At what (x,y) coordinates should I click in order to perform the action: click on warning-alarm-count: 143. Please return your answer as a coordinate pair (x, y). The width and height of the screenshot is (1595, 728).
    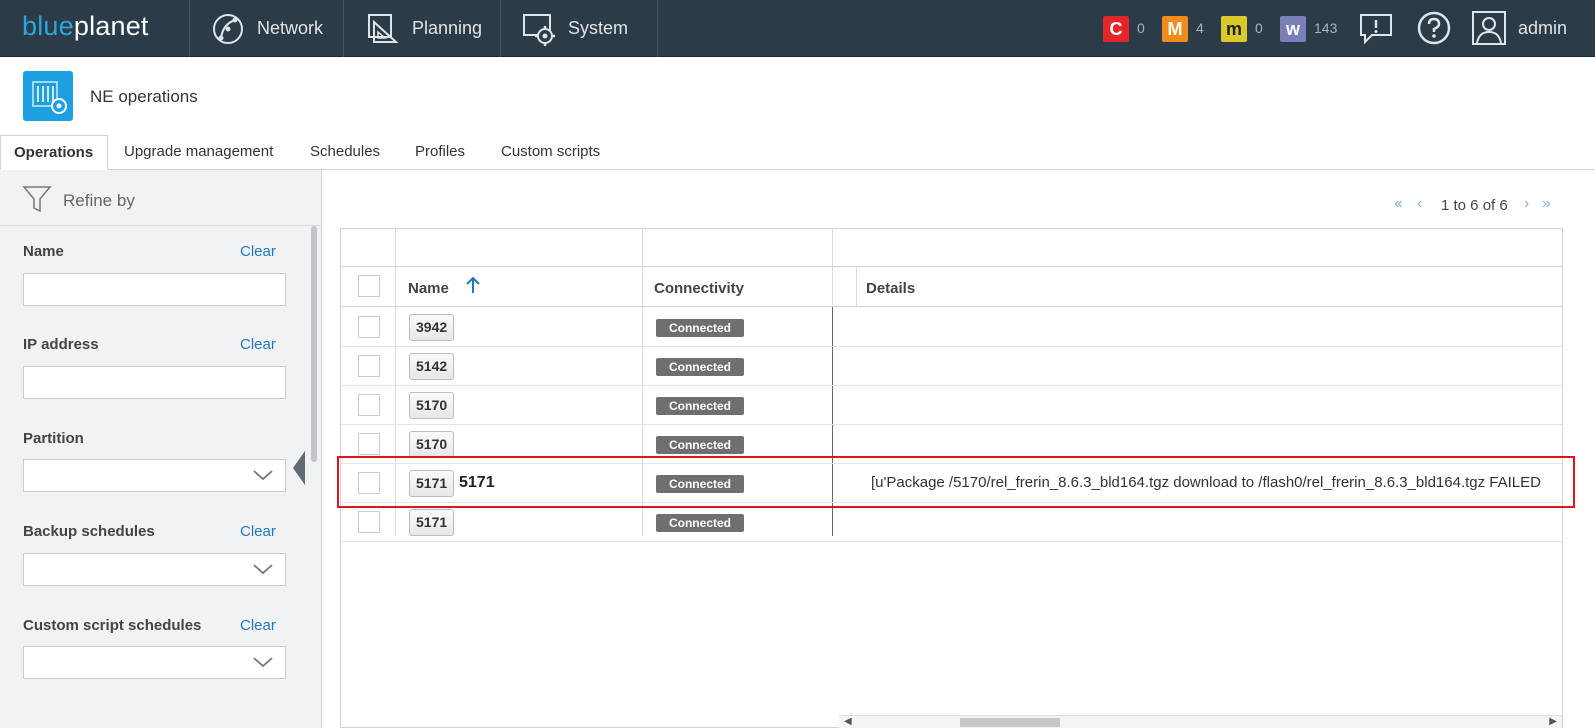
    Looking at the image, I should click on (1326, 28).